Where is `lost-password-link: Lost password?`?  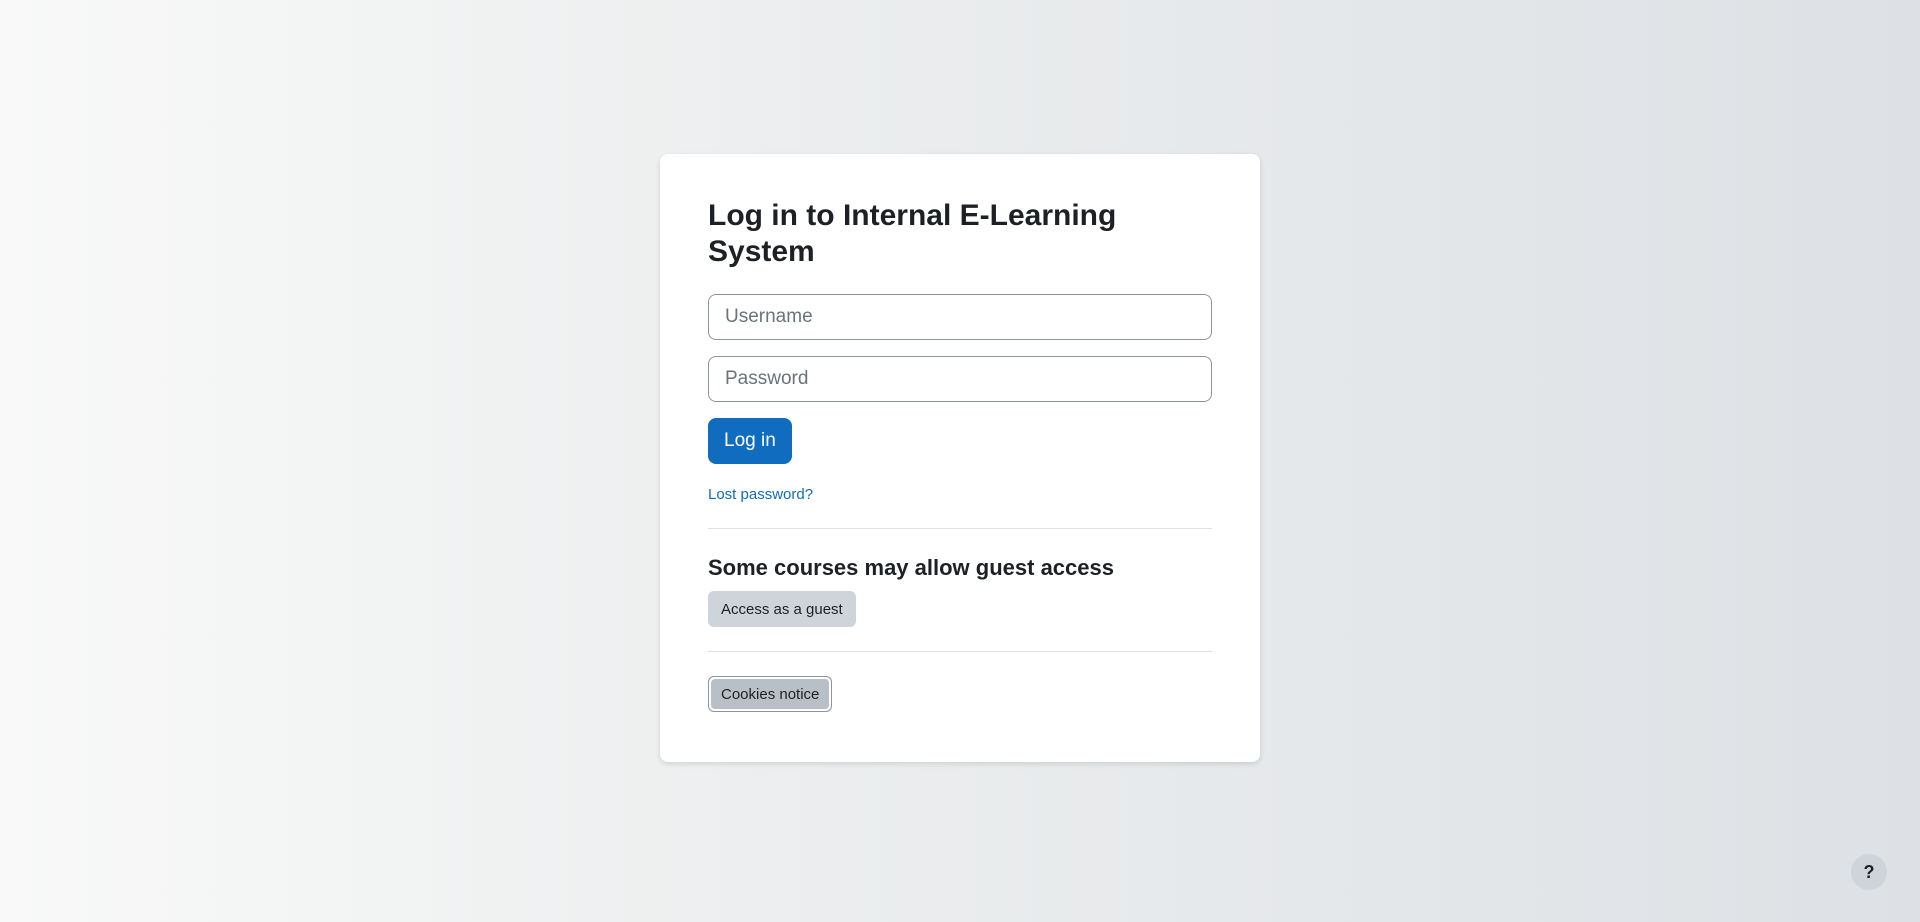
lost-password-link: Lost password? is located at coordinates (760, 494).